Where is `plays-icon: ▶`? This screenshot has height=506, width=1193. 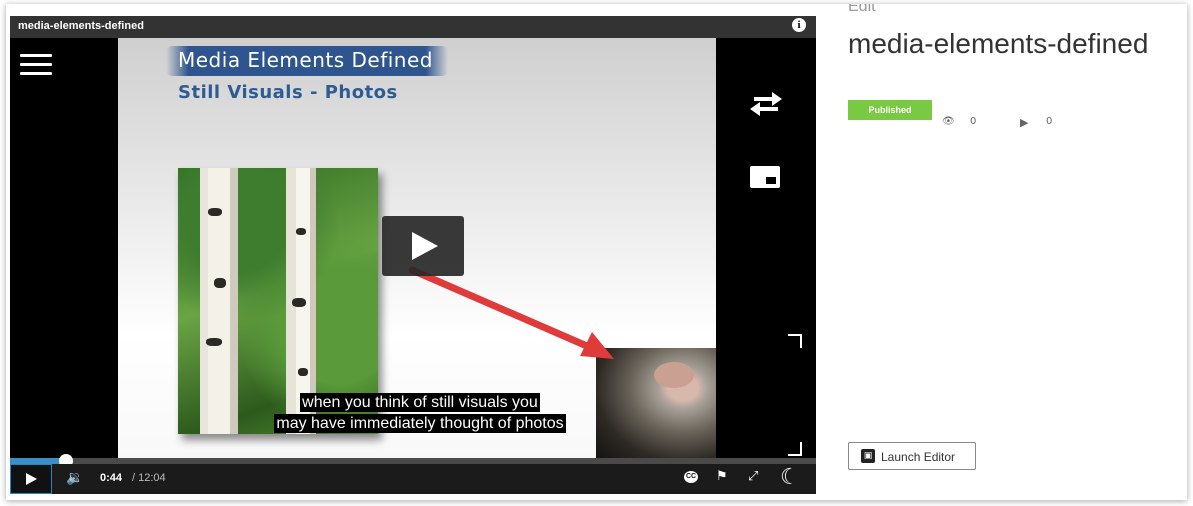 plays-icon: ▶ is located at coordinates (1024, 122).